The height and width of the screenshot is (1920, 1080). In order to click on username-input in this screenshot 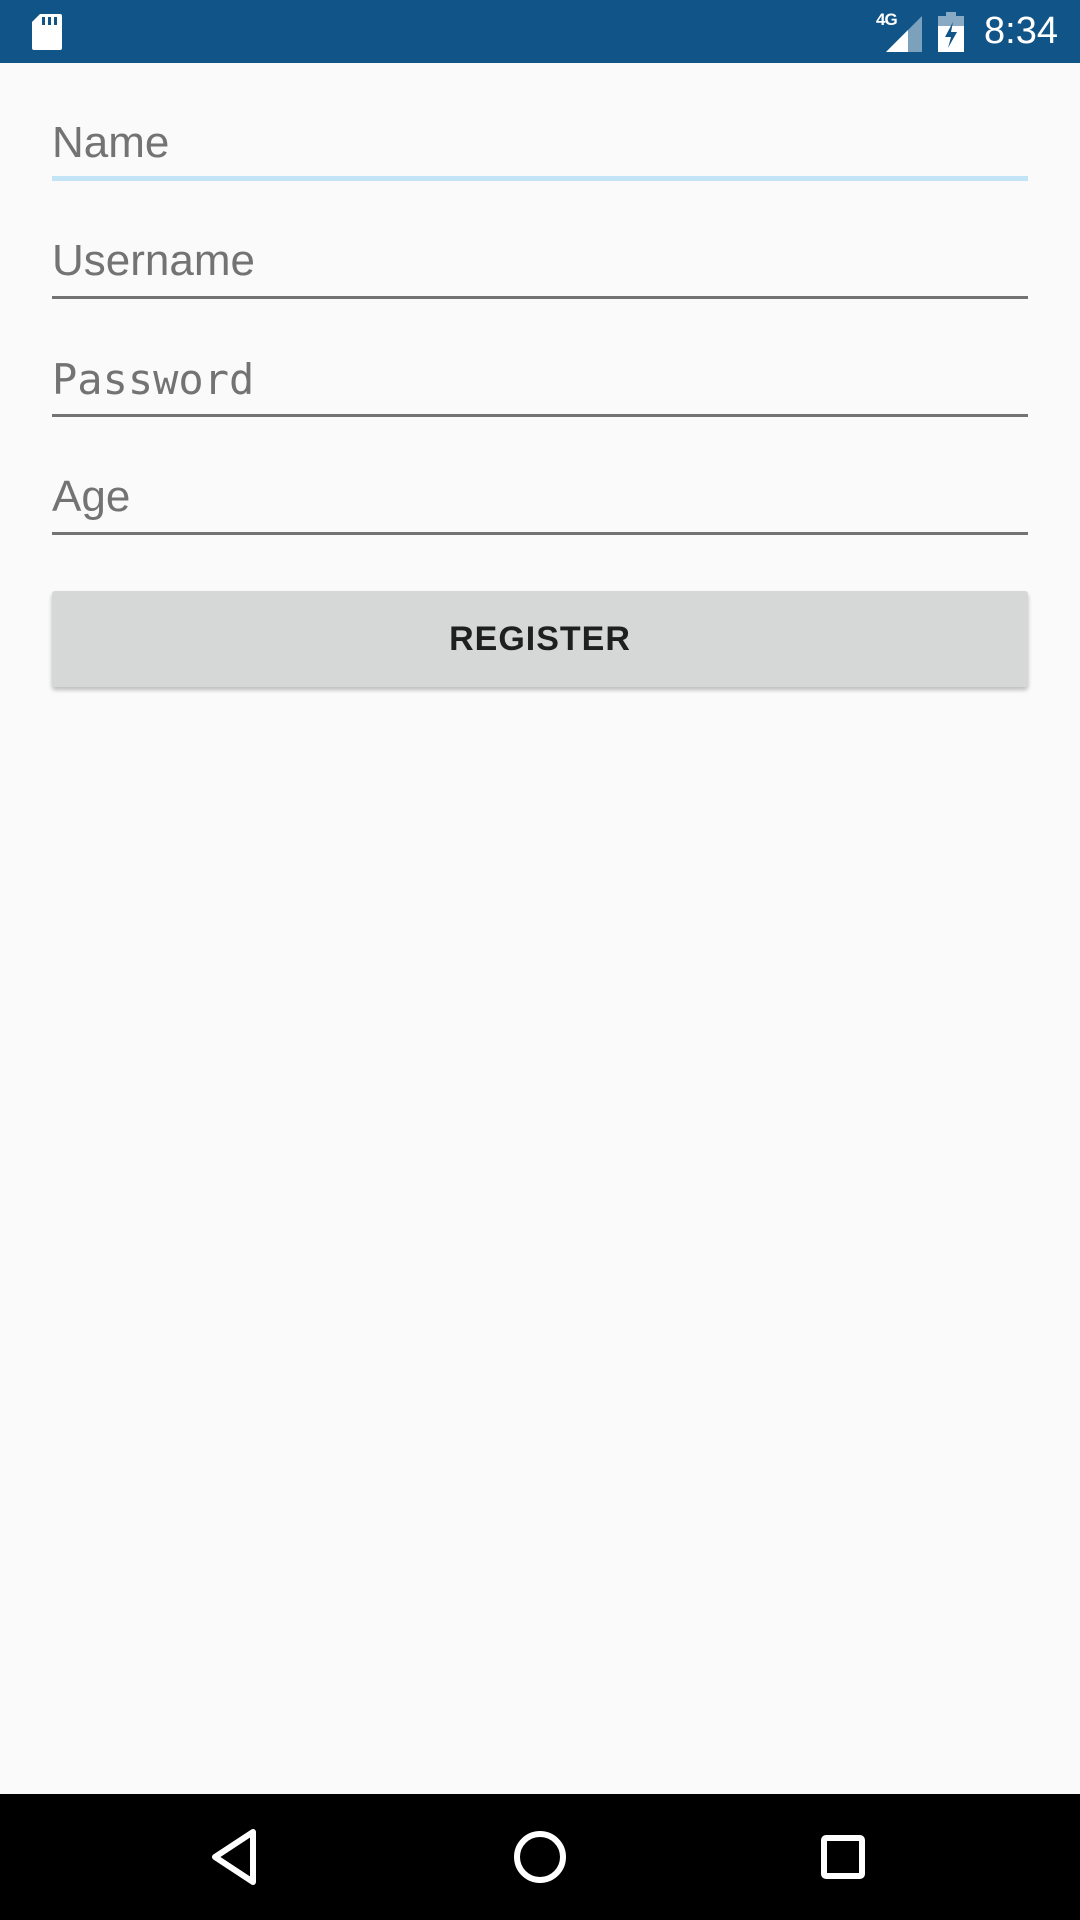, I will do `click(540, 261)`.